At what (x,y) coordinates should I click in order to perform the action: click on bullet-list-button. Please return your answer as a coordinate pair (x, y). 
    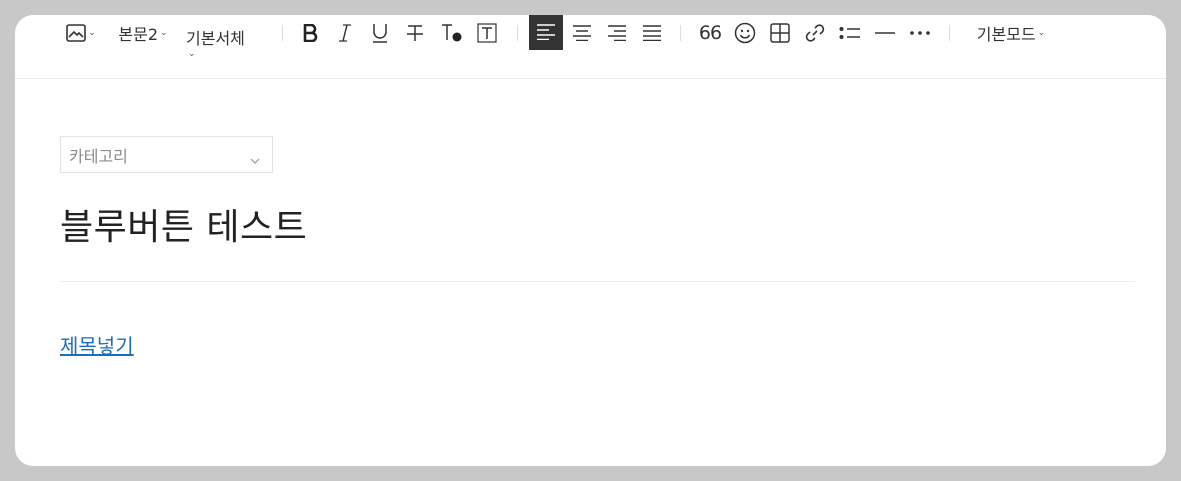
    Looking at the image, I should click on (850, 33).